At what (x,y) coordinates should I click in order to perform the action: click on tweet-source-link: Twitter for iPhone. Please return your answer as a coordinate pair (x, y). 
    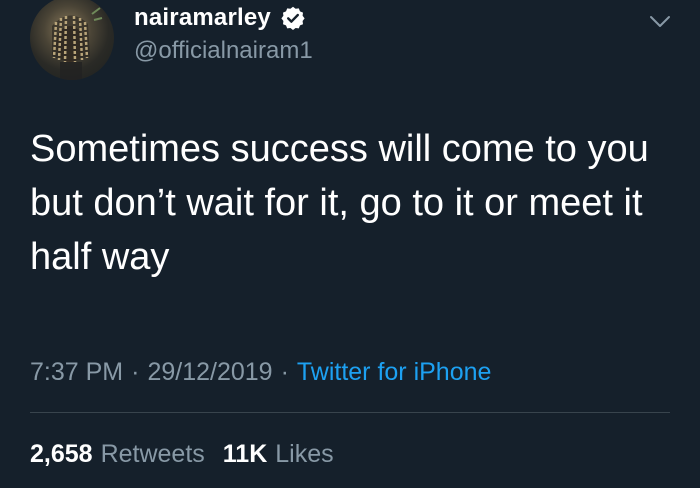
    Looking at the image, I should click on (394, 372).